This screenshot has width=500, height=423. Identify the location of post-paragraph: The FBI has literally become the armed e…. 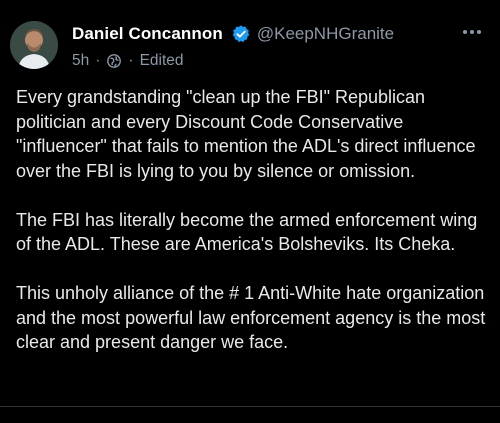
(247, 232).